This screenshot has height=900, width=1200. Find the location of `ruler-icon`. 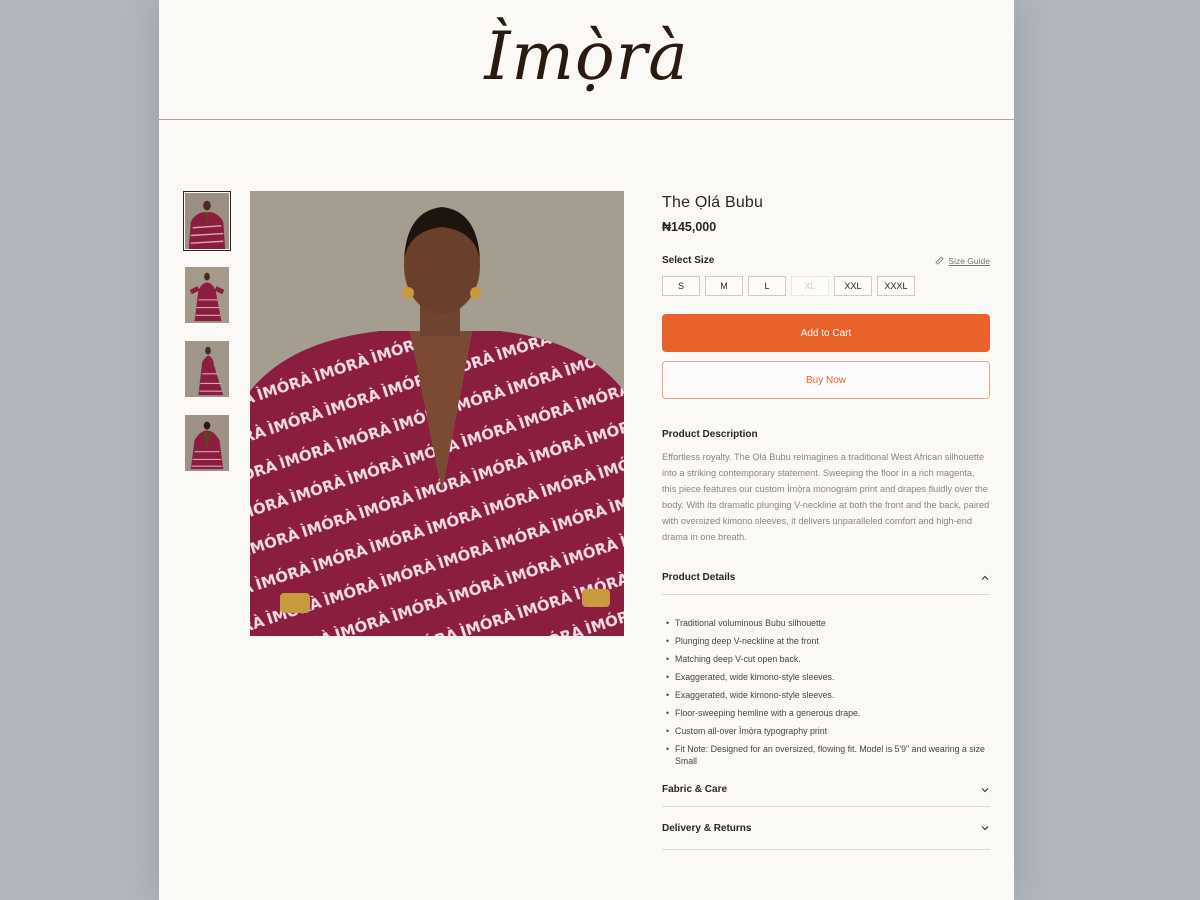

ruler-icon is located at coordinates (940, 260).